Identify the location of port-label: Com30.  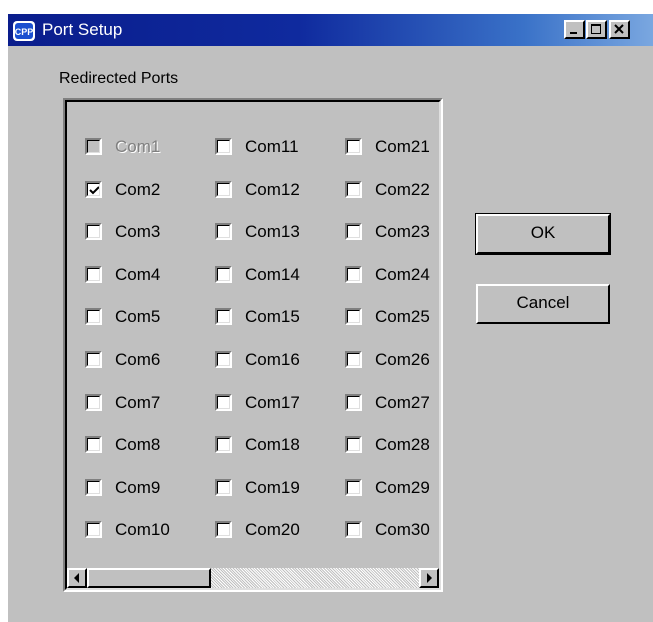
(402, 529).